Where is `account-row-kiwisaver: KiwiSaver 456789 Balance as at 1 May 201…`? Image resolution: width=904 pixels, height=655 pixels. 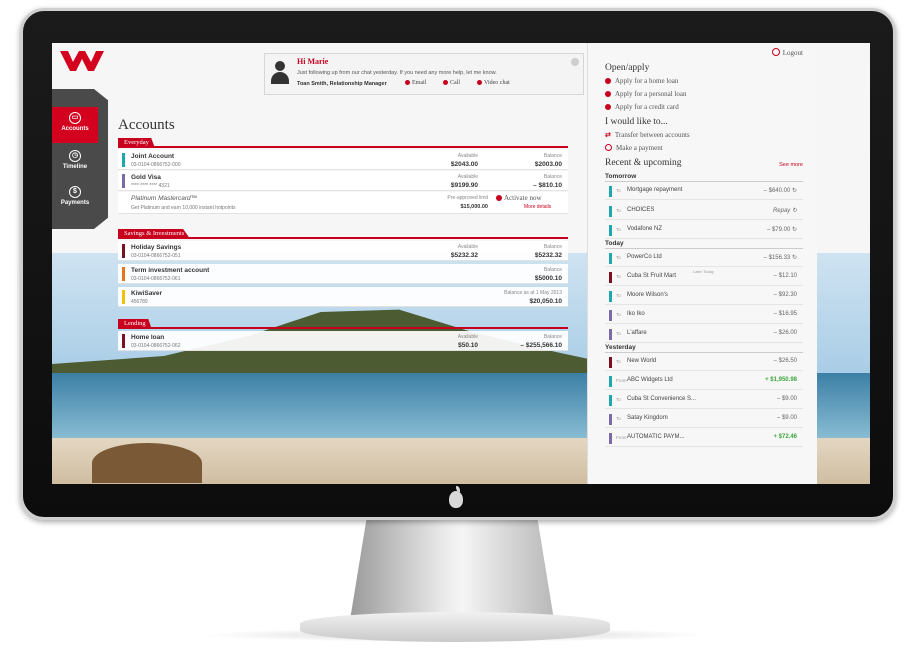
account-row-kiwisaver: KiwiSaver 456789 Balance as at 1 May 201… is located at coordinates (343, 297).